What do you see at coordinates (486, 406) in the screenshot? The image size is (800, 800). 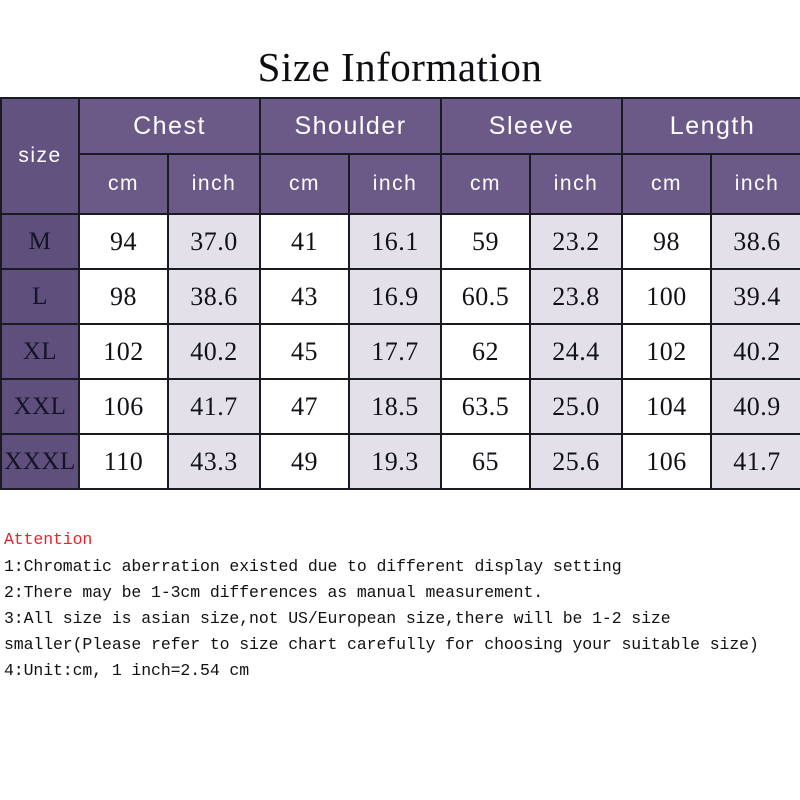 I see `cell-sleeve-cm: 63.5` at bounding box center [486, 406].